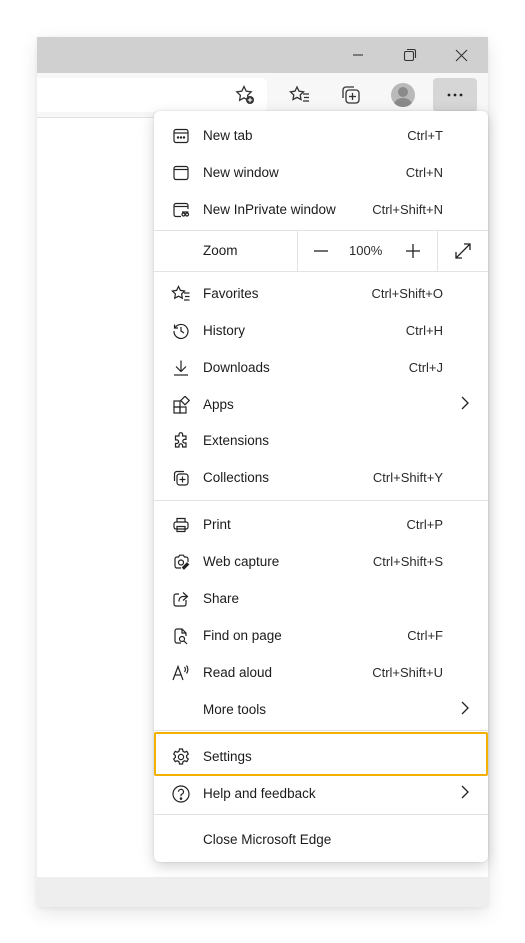  What do you see at coordinates (321, 440) in the screenshot?
I see `menu-item-extensions: Extensions` at bounding box center [321, 440].